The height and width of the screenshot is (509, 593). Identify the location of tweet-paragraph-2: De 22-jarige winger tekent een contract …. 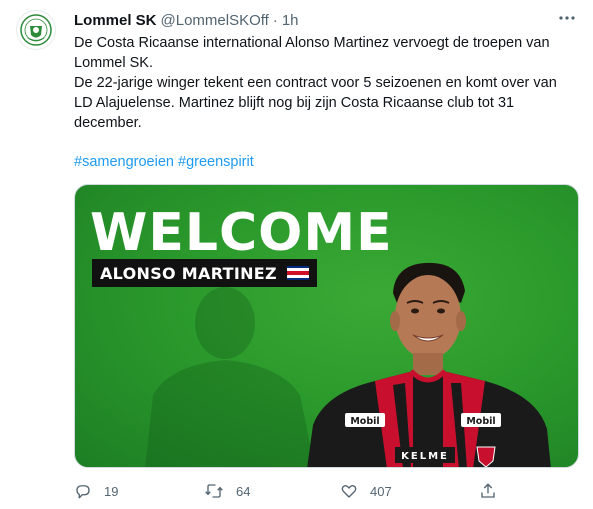
(315, 103).